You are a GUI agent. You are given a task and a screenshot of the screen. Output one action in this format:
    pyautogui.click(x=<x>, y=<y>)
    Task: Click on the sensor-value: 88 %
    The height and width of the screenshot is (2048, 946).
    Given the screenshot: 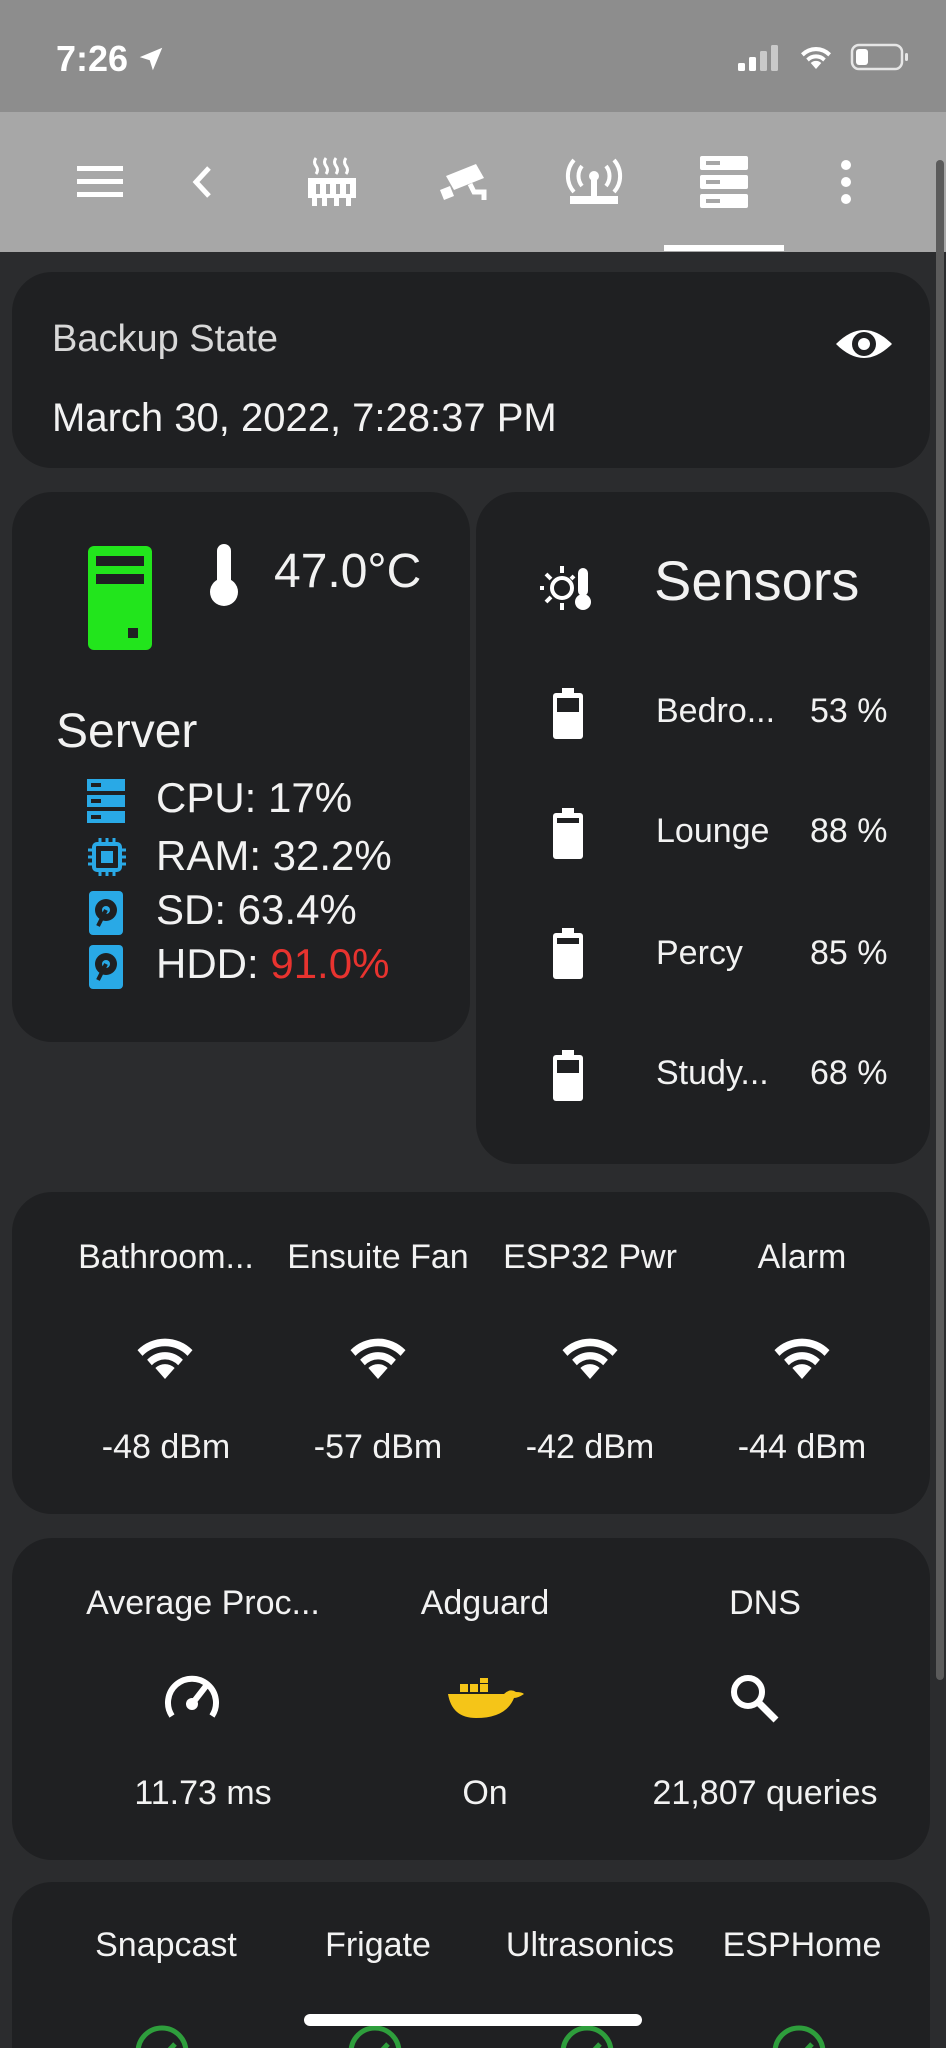 What is the action you would take?
    pyautogui.click(x=849, y=831)
    